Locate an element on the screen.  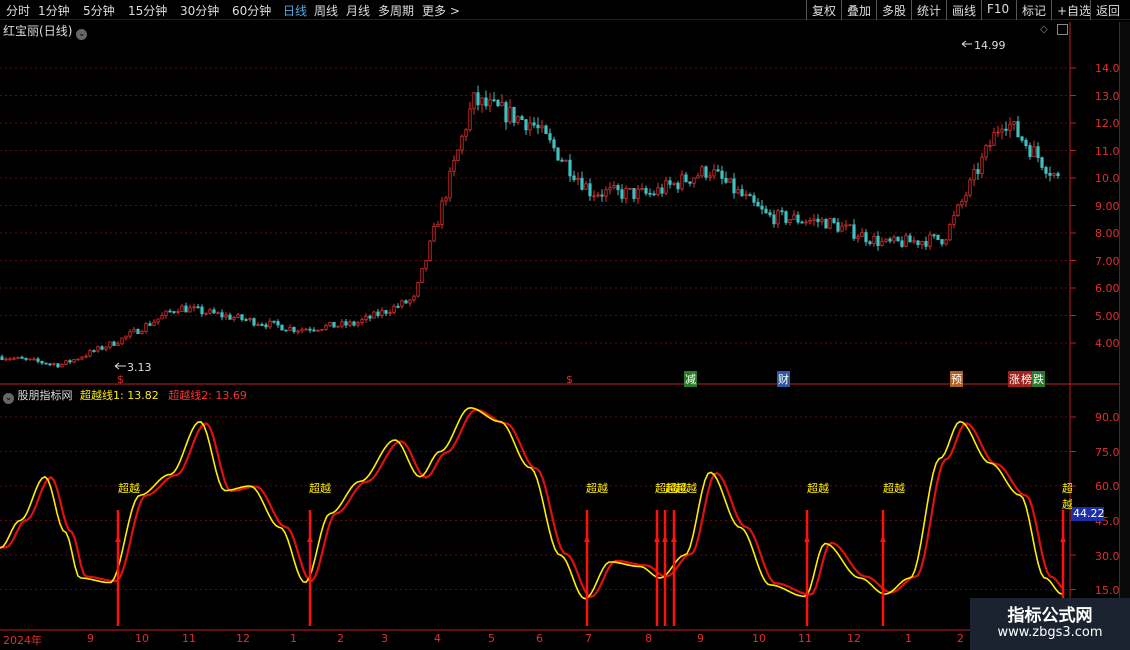
period-tab-weekly: 周线 is located at coordinates (326, 10).